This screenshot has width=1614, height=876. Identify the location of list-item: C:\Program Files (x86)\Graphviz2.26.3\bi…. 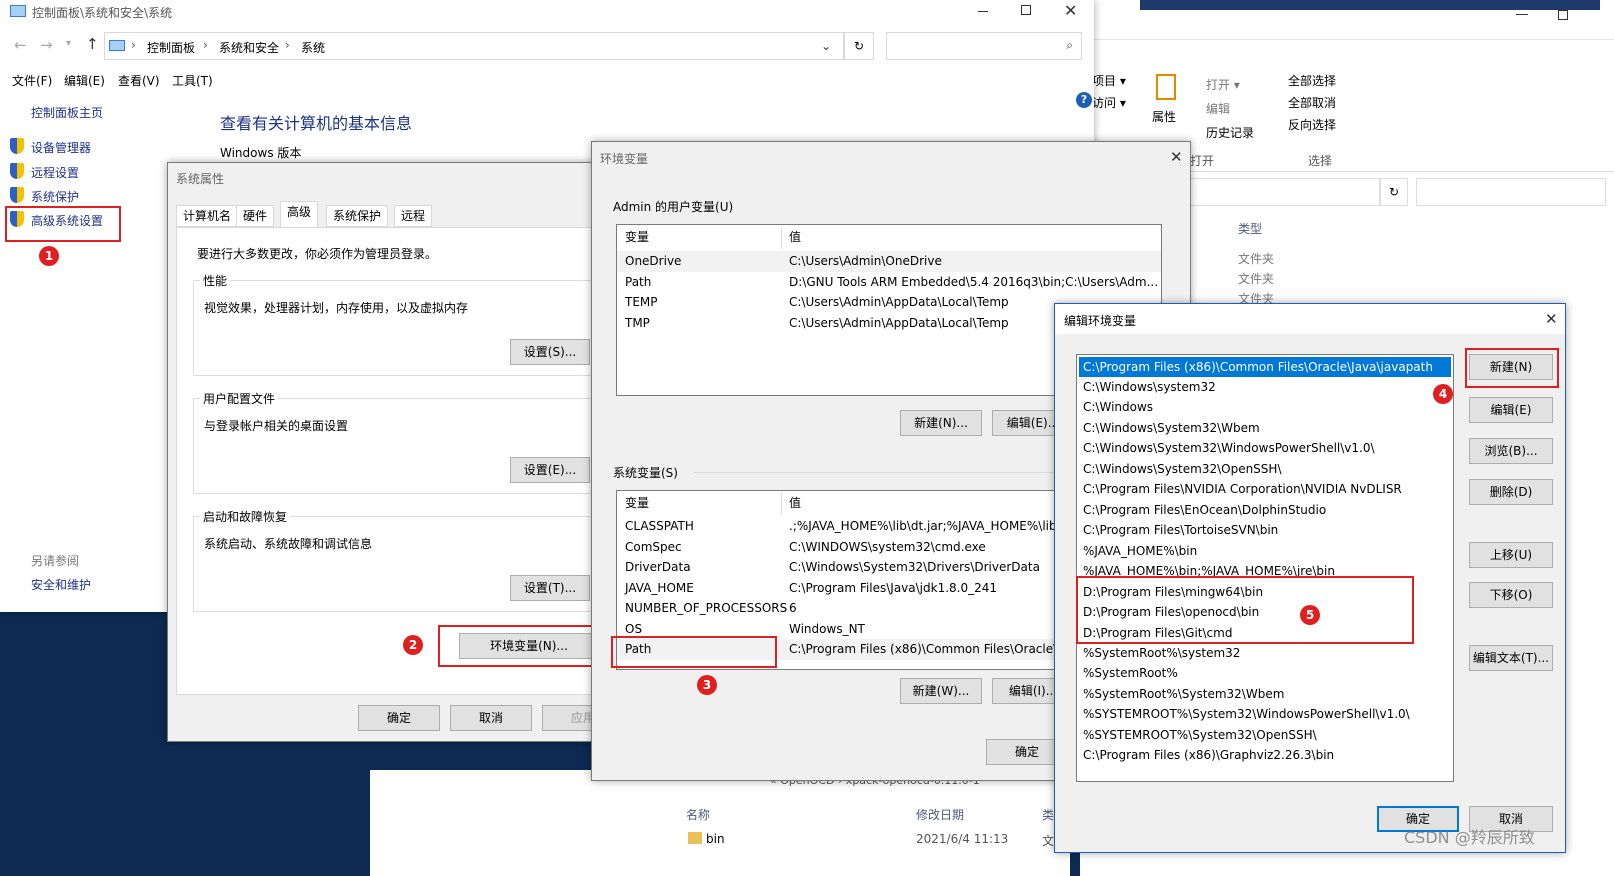
(1265, 755).